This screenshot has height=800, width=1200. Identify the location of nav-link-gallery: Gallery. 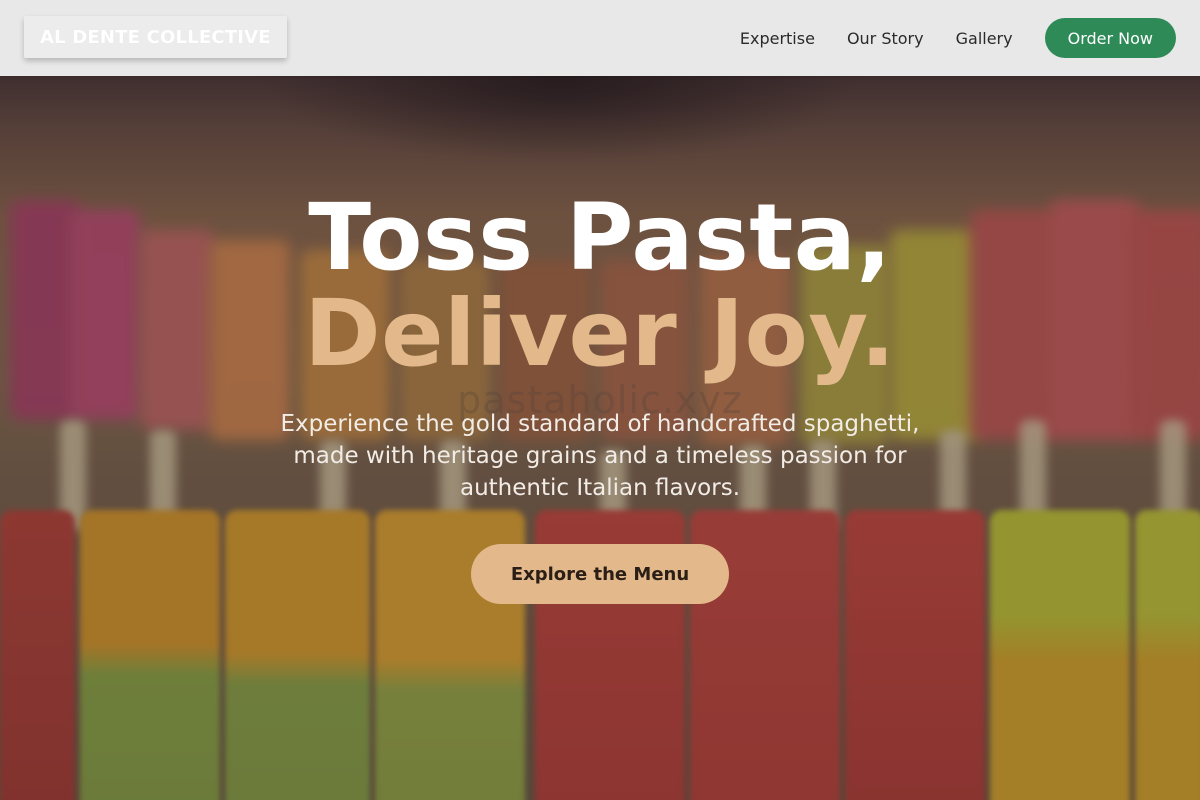
(984, 38).